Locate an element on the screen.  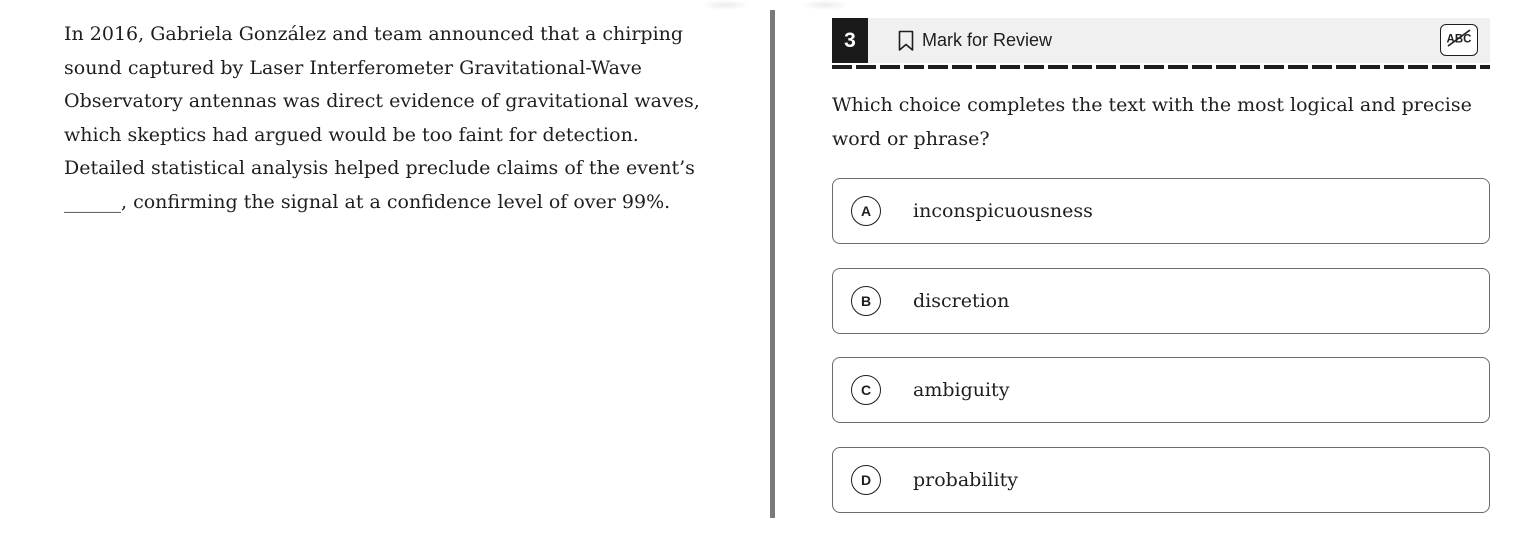
choice-letter-c: C is located at coordinates (866, 390).